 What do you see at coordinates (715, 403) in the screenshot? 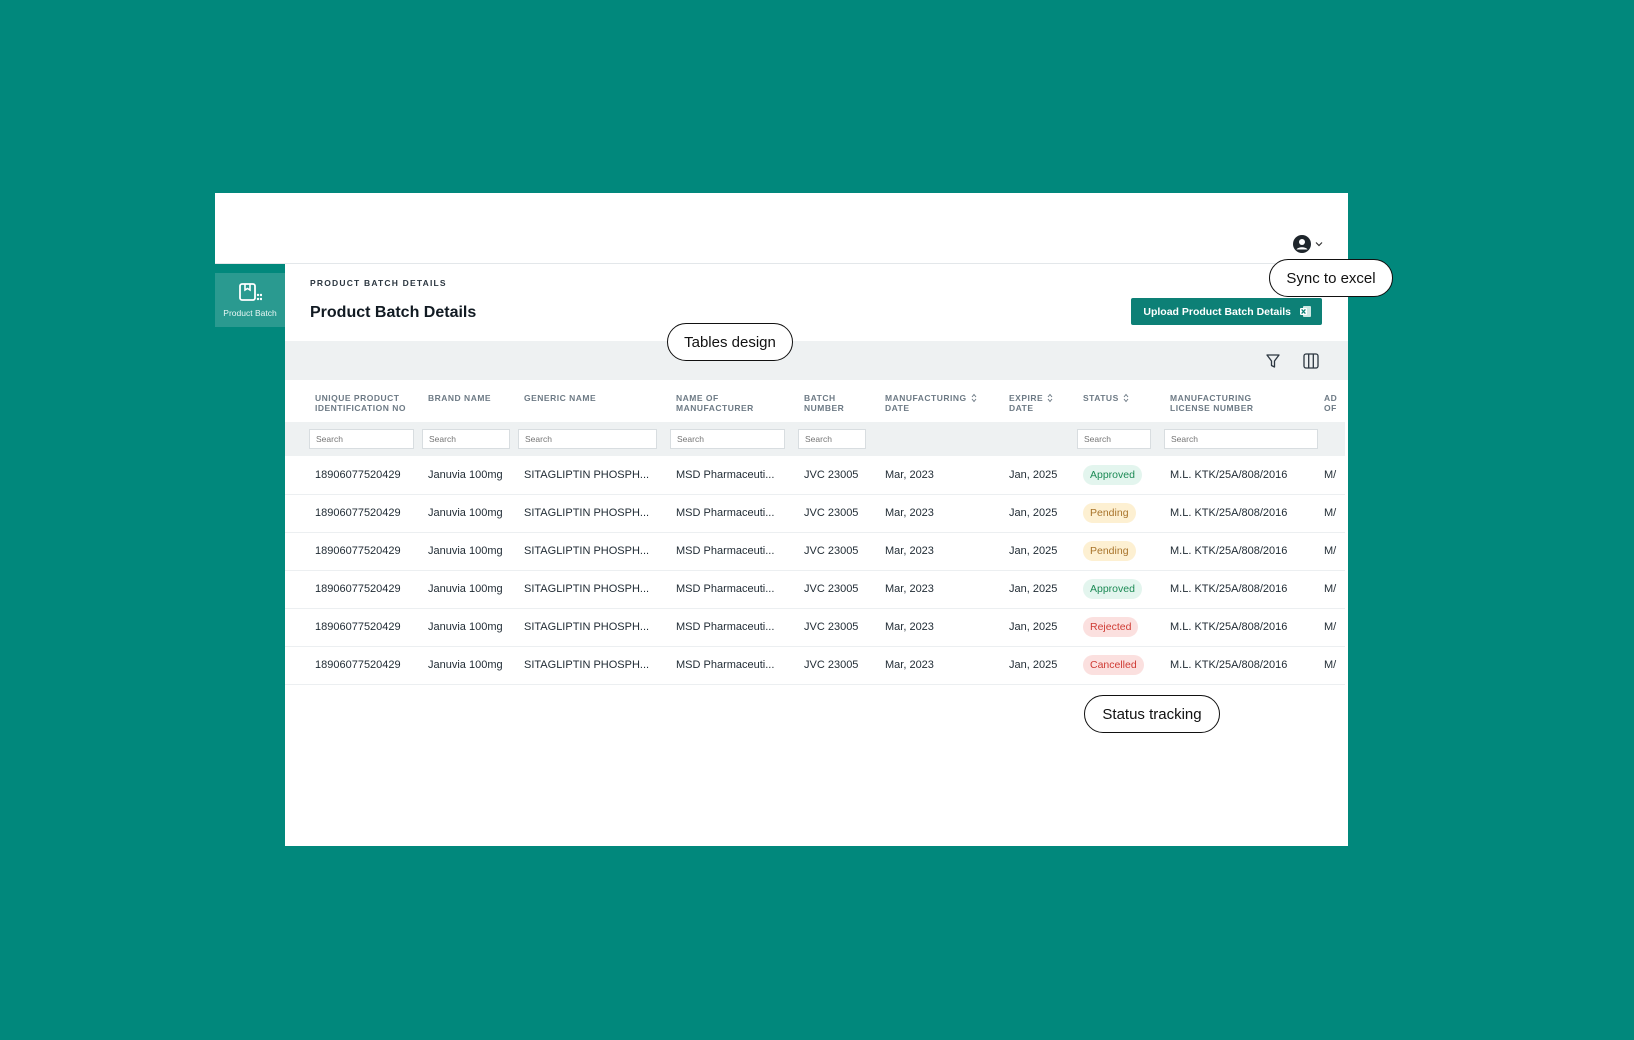
I see `column-header: NAME OF MANUFACTURER` at bounding box center [715, 403].